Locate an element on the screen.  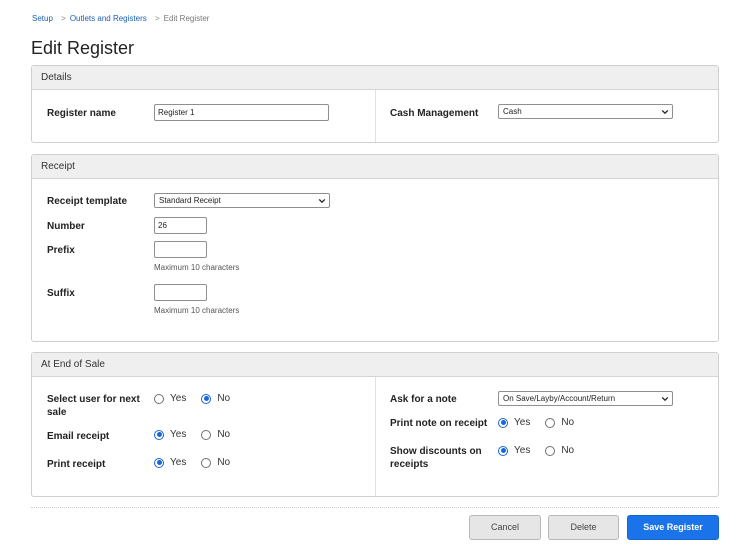
cash-management-select: Cash is located at coordinates (585, 111).